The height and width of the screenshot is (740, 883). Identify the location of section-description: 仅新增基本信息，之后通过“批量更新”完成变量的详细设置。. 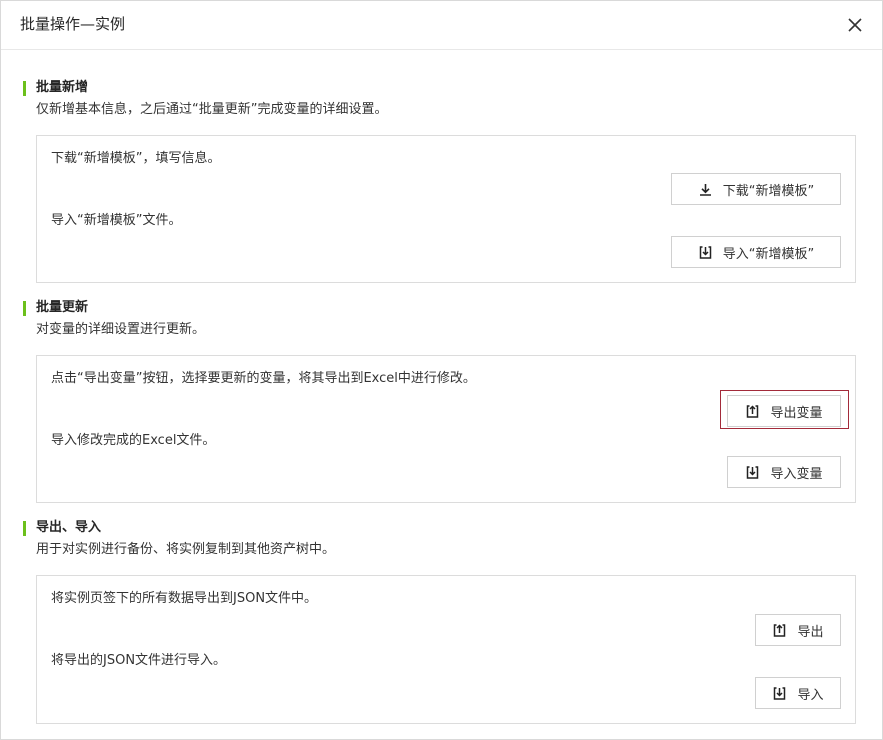
(212, 109).